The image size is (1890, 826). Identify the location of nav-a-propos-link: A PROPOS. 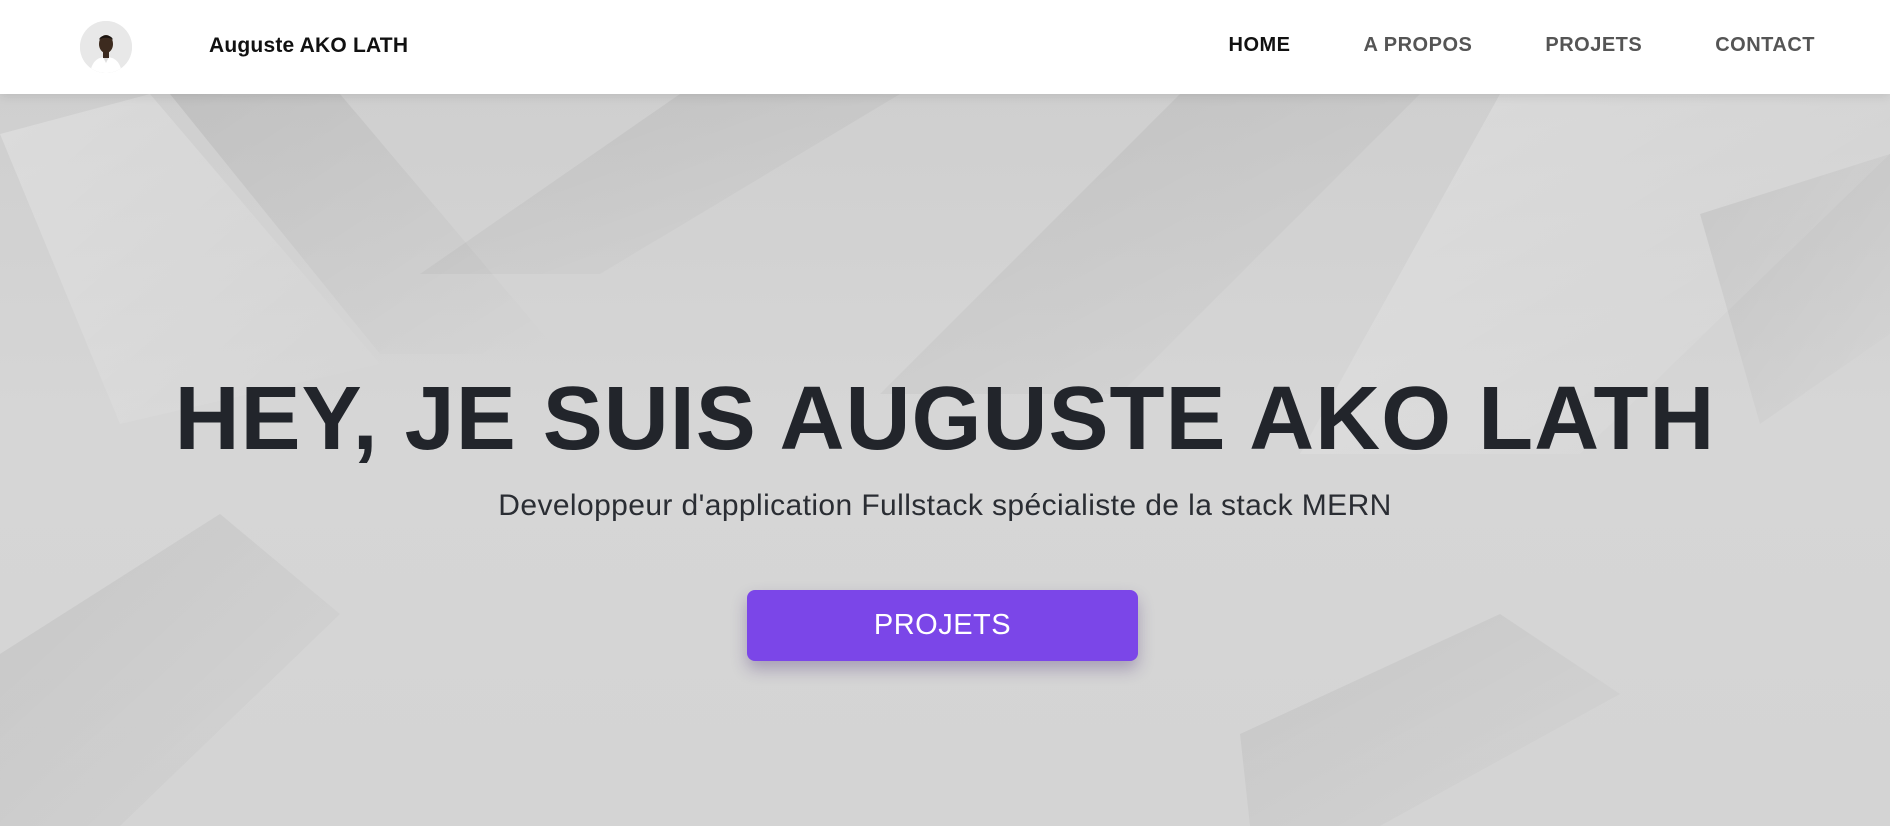
(1418, 45).